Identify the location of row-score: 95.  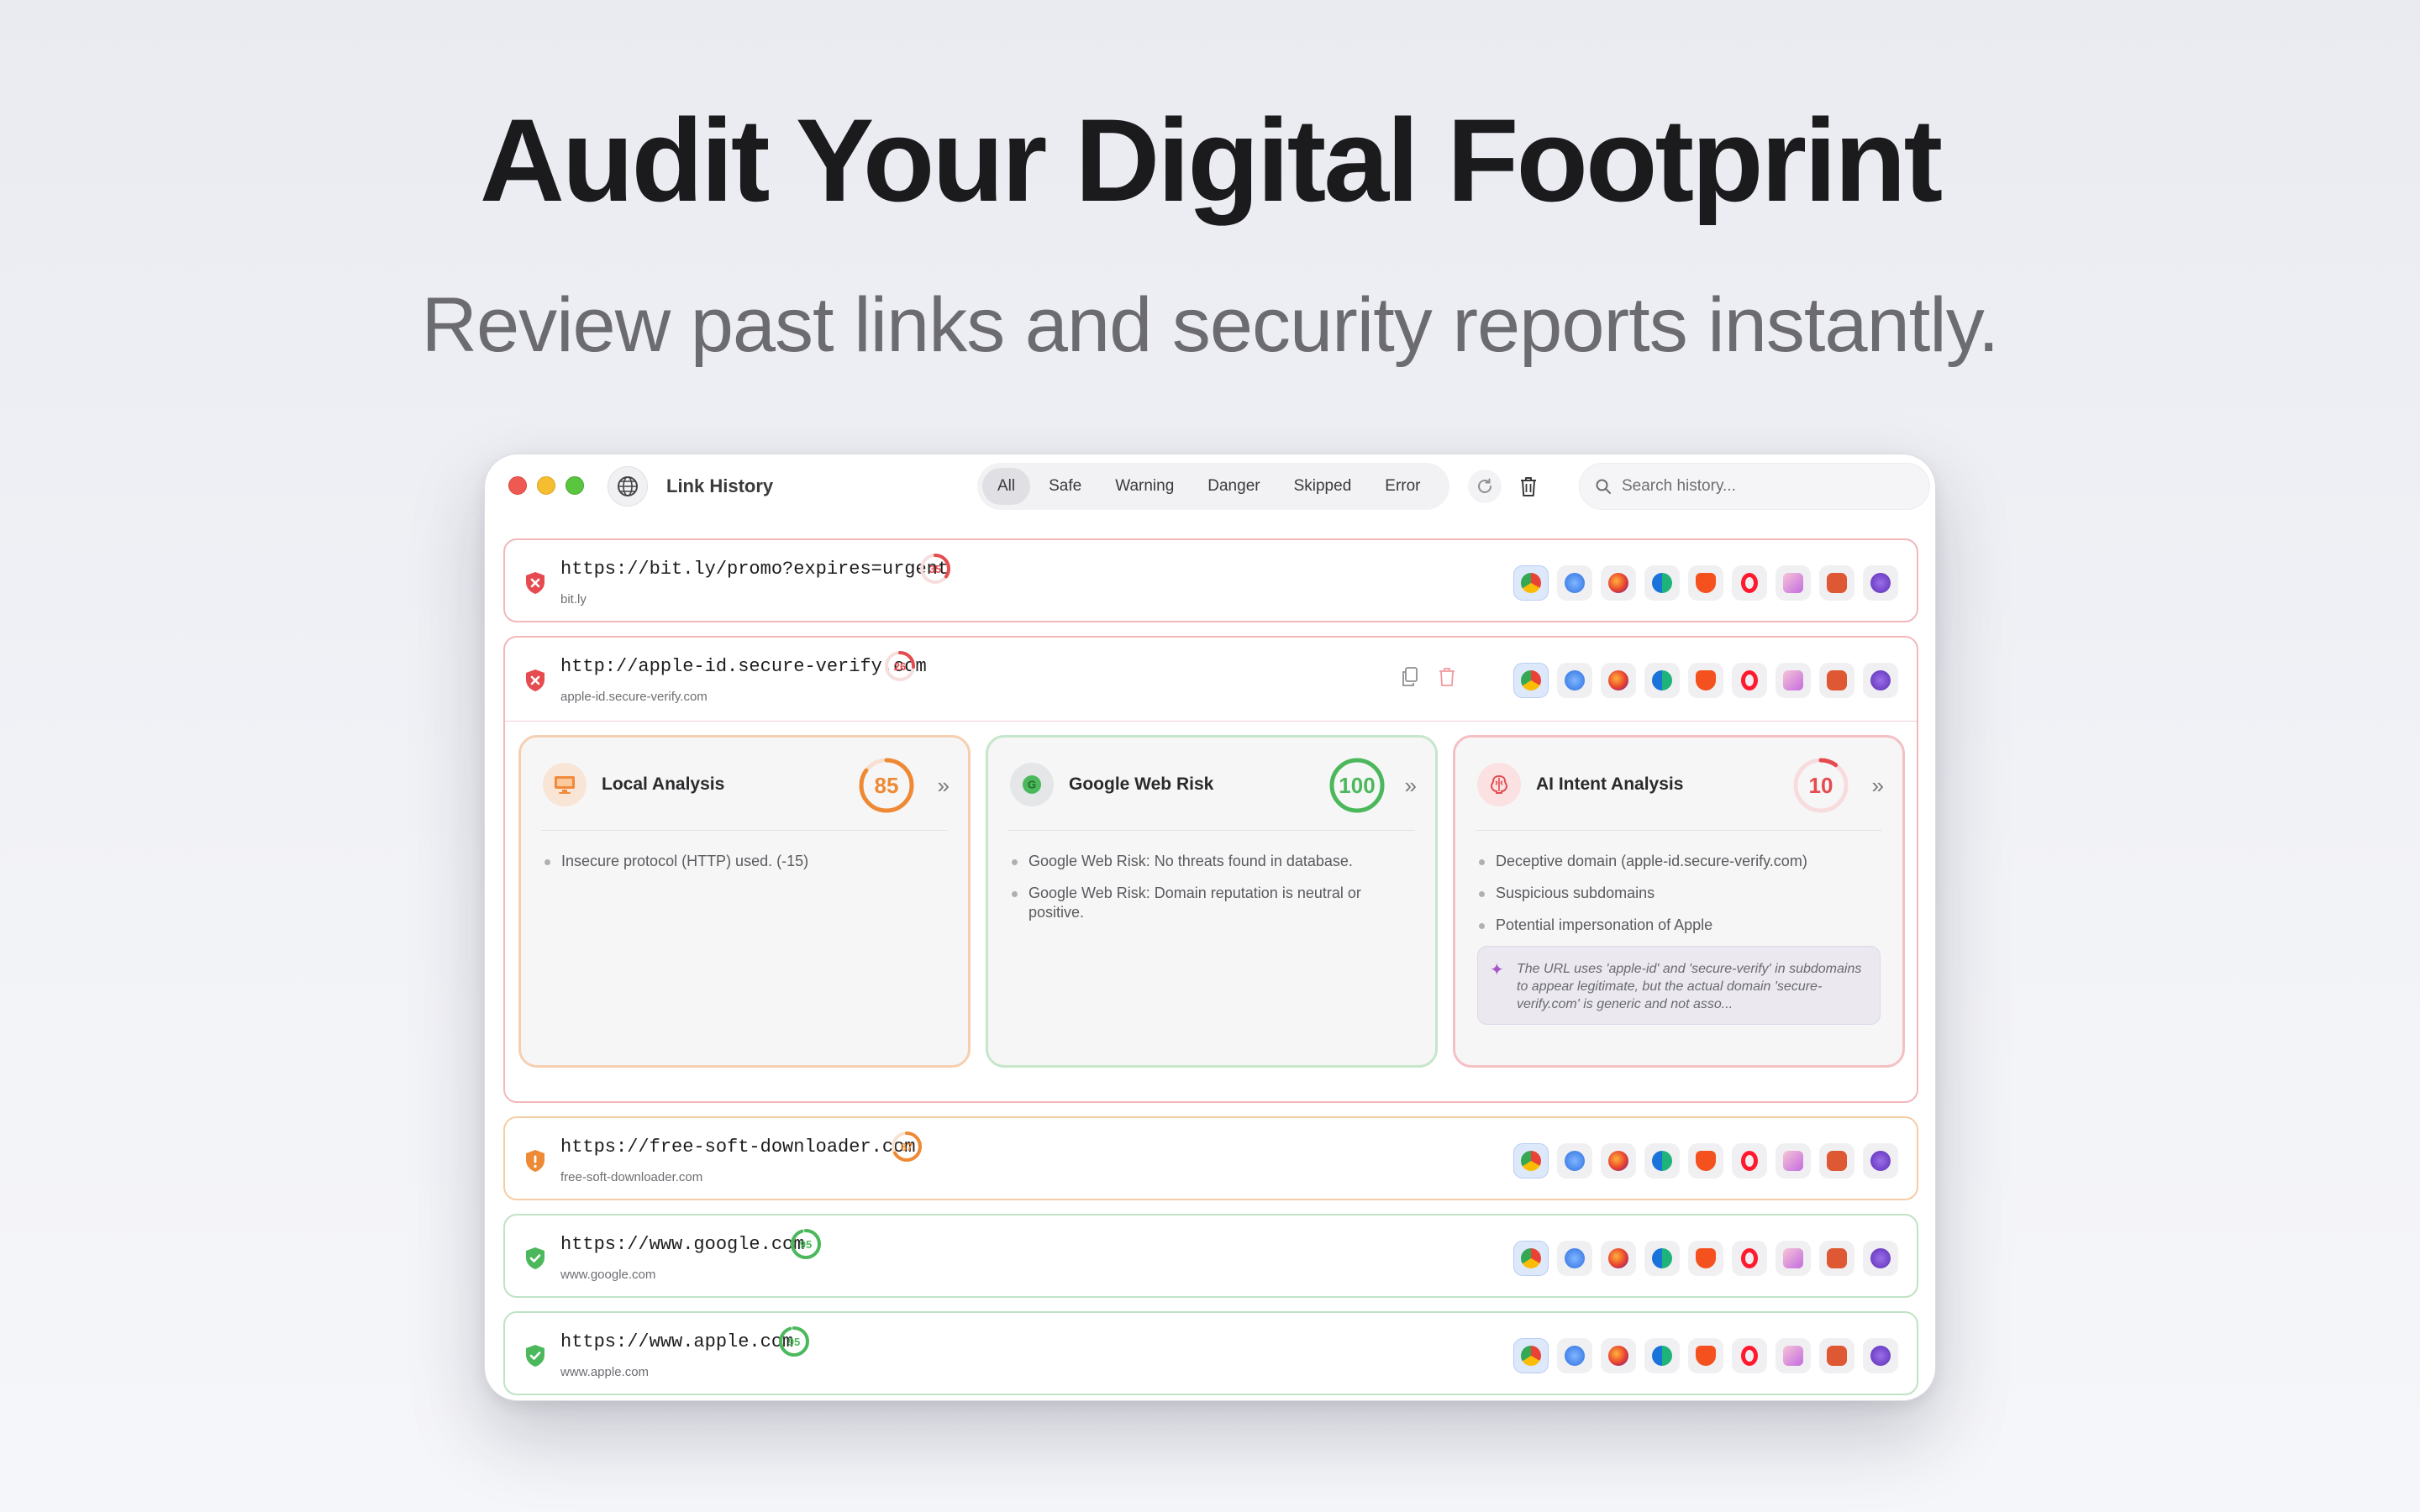
(806, 1244).